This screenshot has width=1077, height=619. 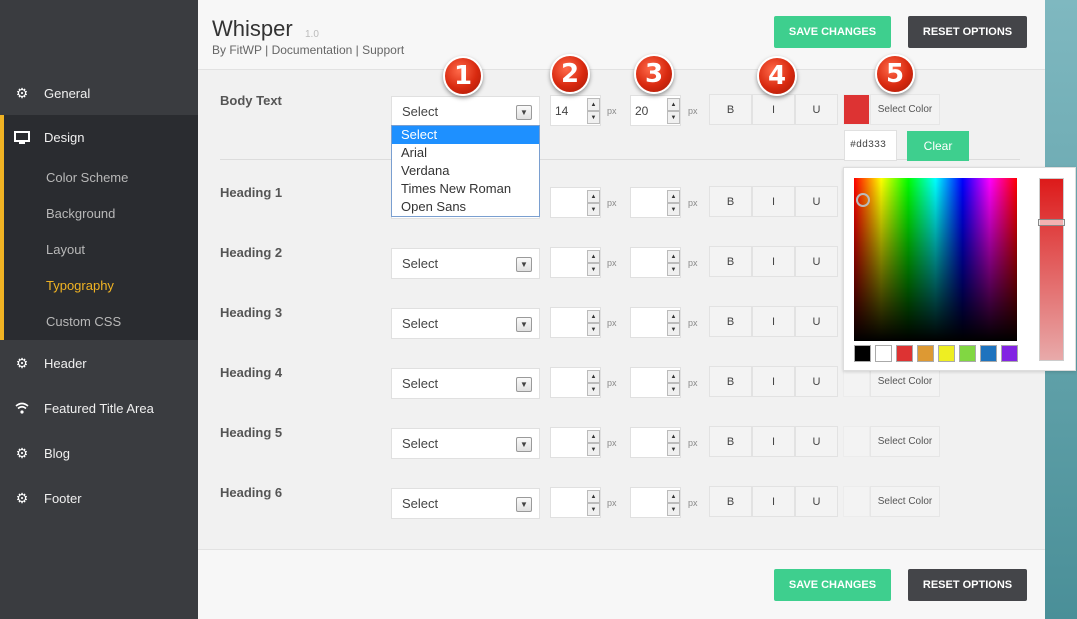 I want to click on sidebar-item-footer: ⚙ Footer, so click(x=99, y=498).